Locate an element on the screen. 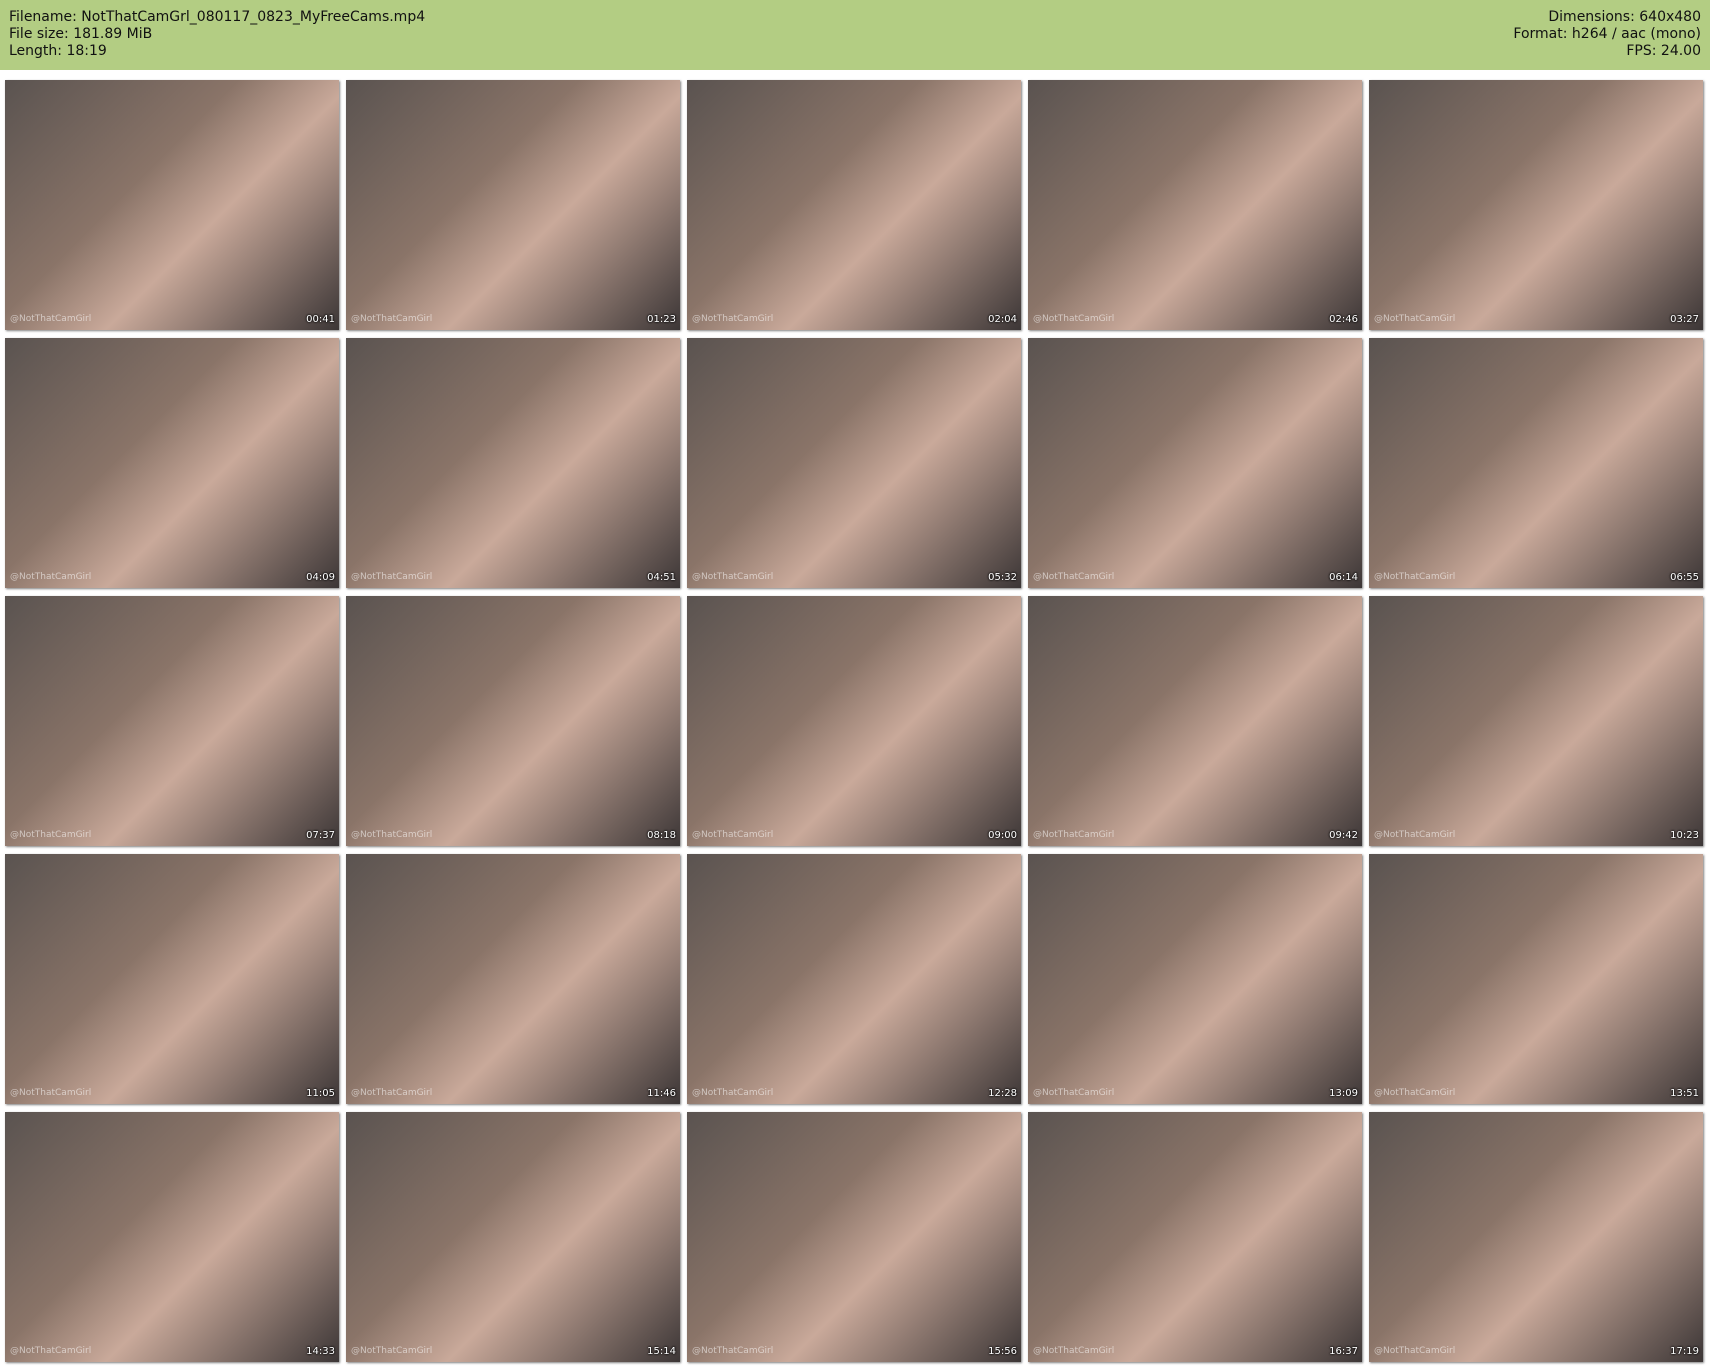 This screenshot has width=1710, height=1370. thumbnail: @NotThatCamGirl 17:19 is located at coordinates (1536, 1237).